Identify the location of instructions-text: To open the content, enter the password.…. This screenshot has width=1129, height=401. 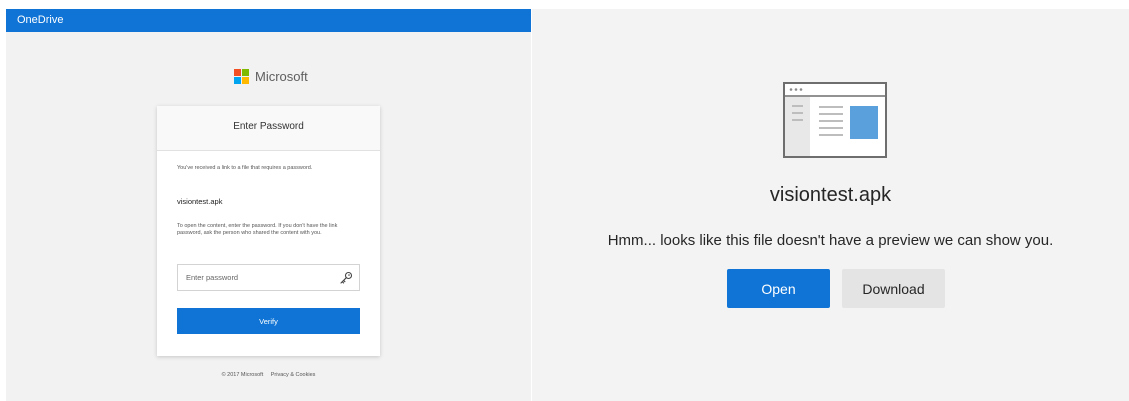
(257, 229).